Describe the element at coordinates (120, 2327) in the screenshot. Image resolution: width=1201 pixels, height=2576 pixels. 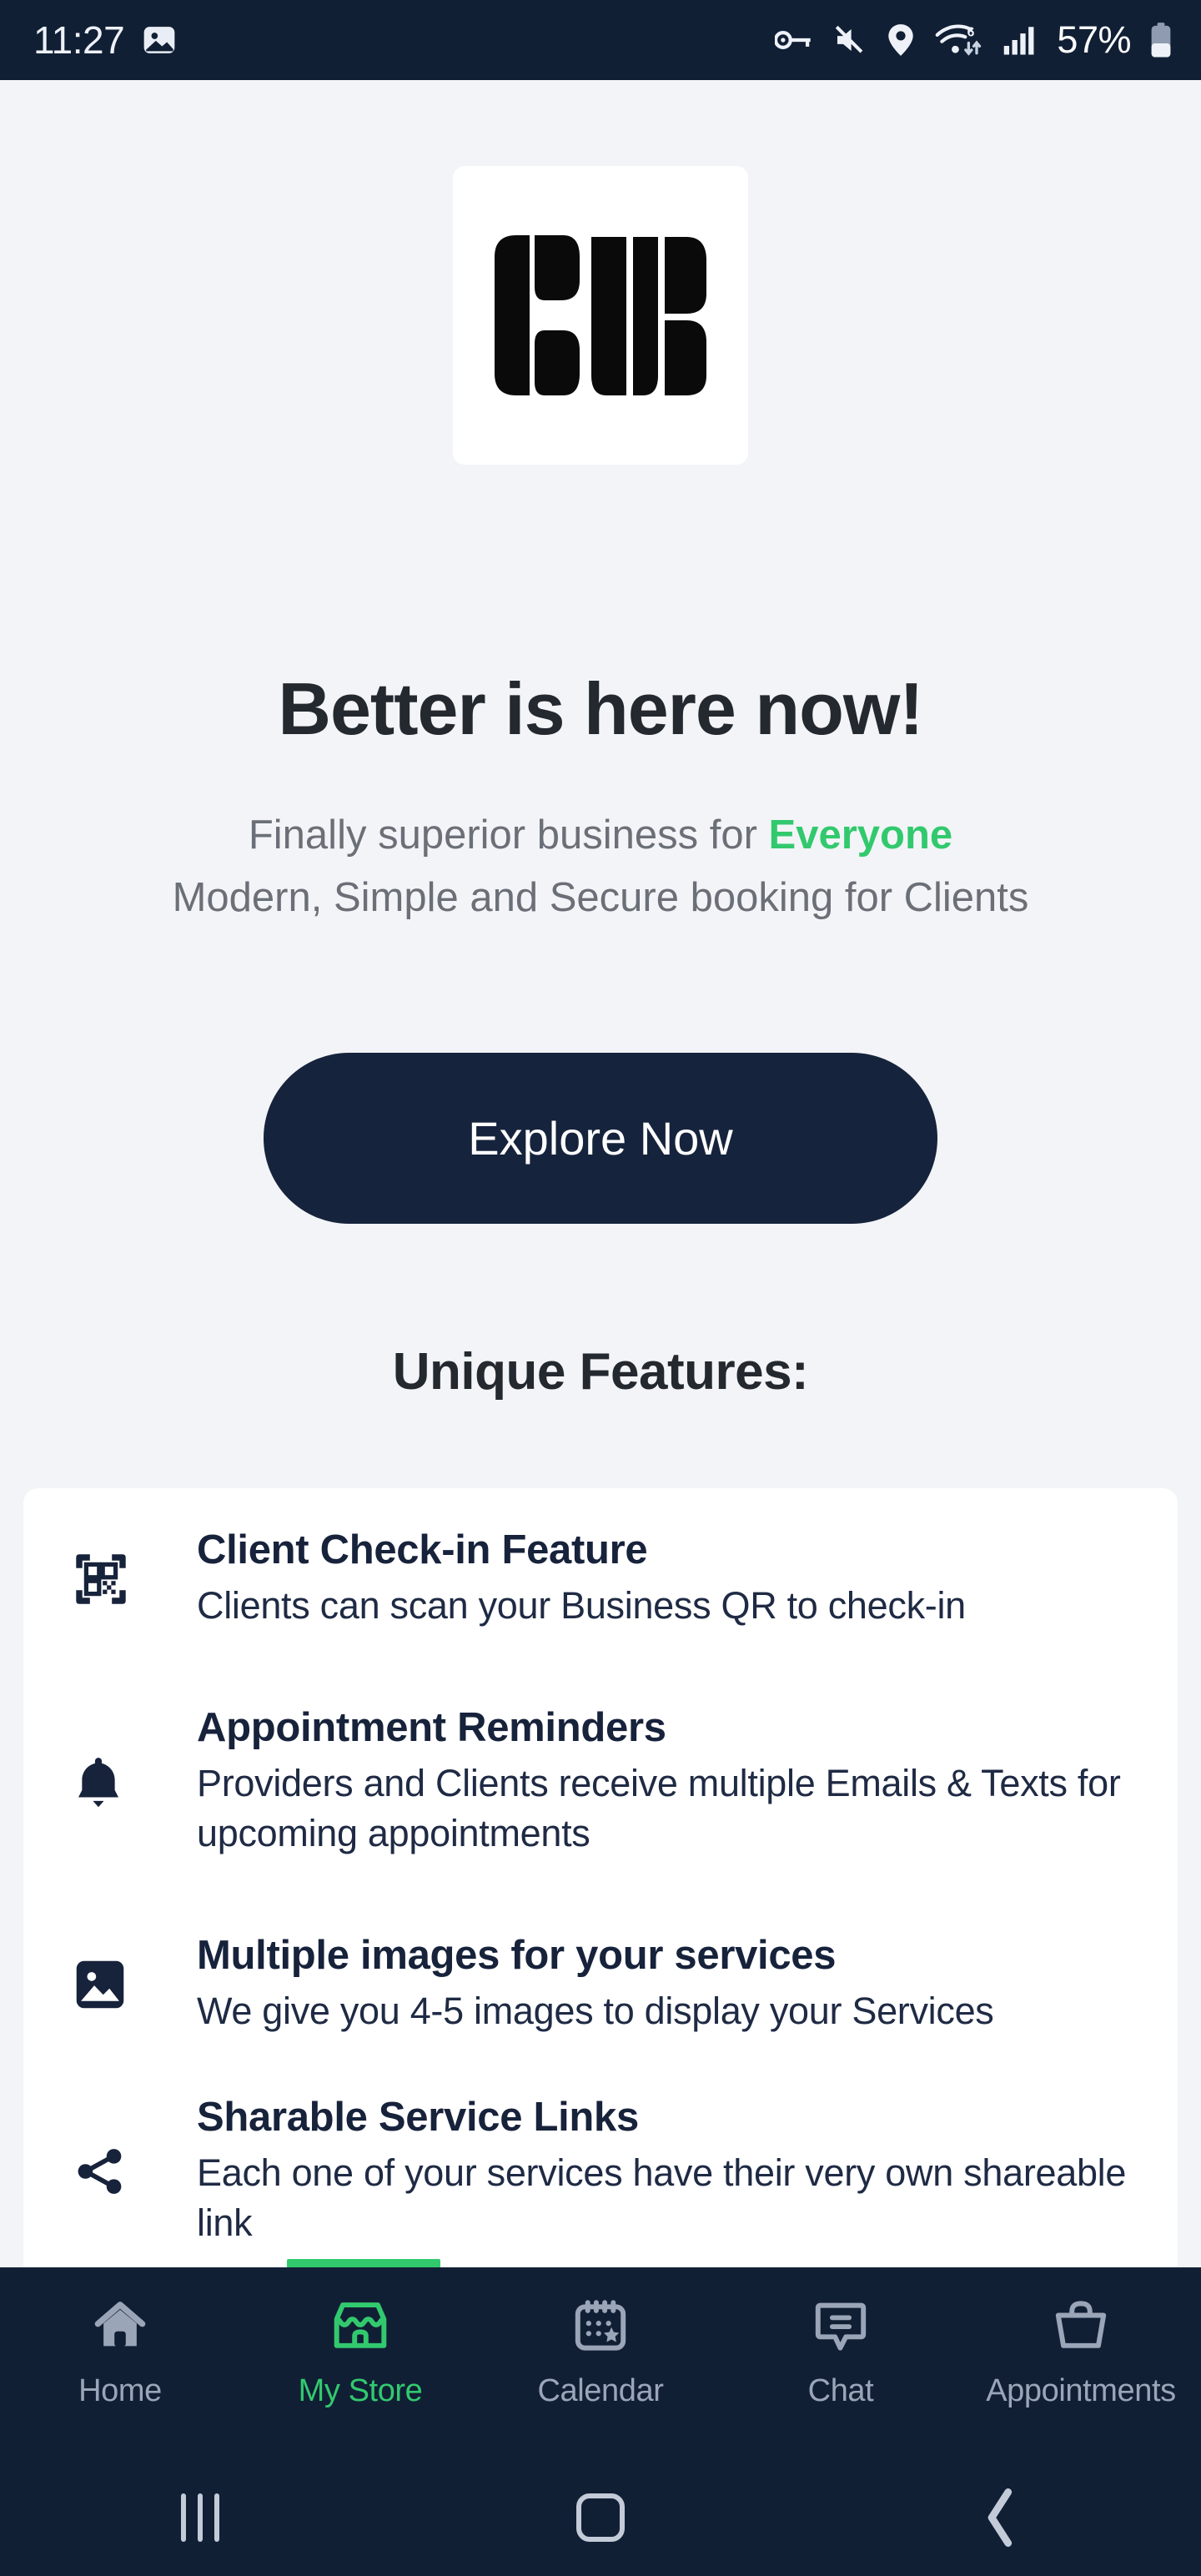
I see `home-icon` at that location.